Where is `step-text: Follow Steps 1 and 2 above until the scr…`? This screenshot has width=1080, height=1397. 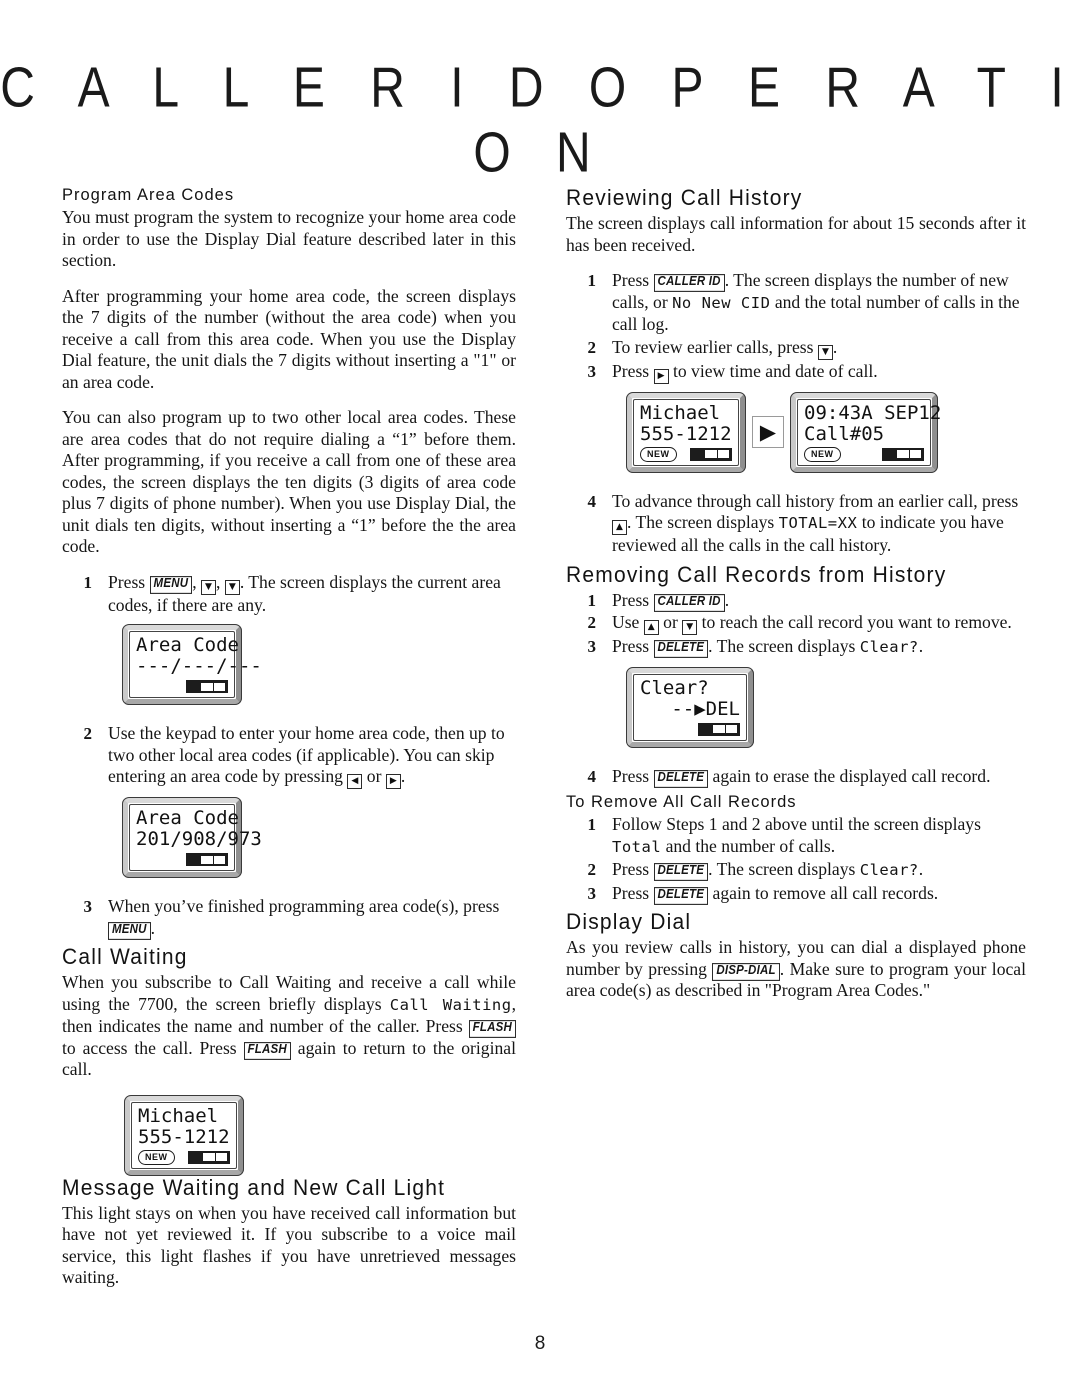 step-text: Follow Steps 1 and 2 above until the scr… is located at coordinates (819, 836).